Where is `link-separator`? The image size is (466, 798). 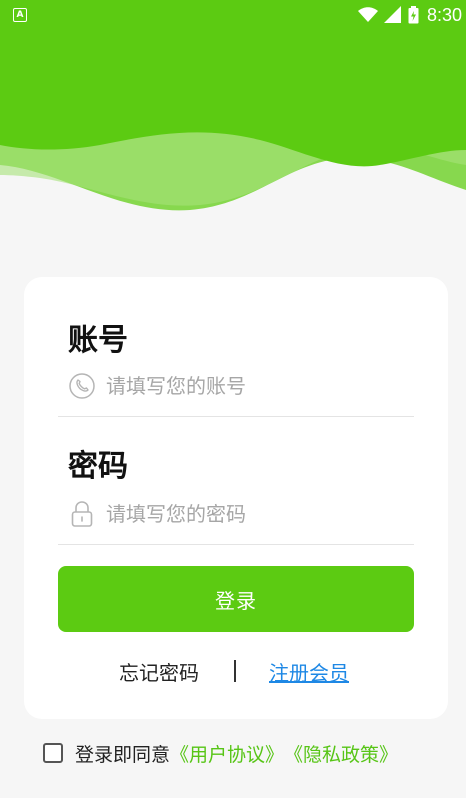
link-separator is located at coordinates (235, 671).